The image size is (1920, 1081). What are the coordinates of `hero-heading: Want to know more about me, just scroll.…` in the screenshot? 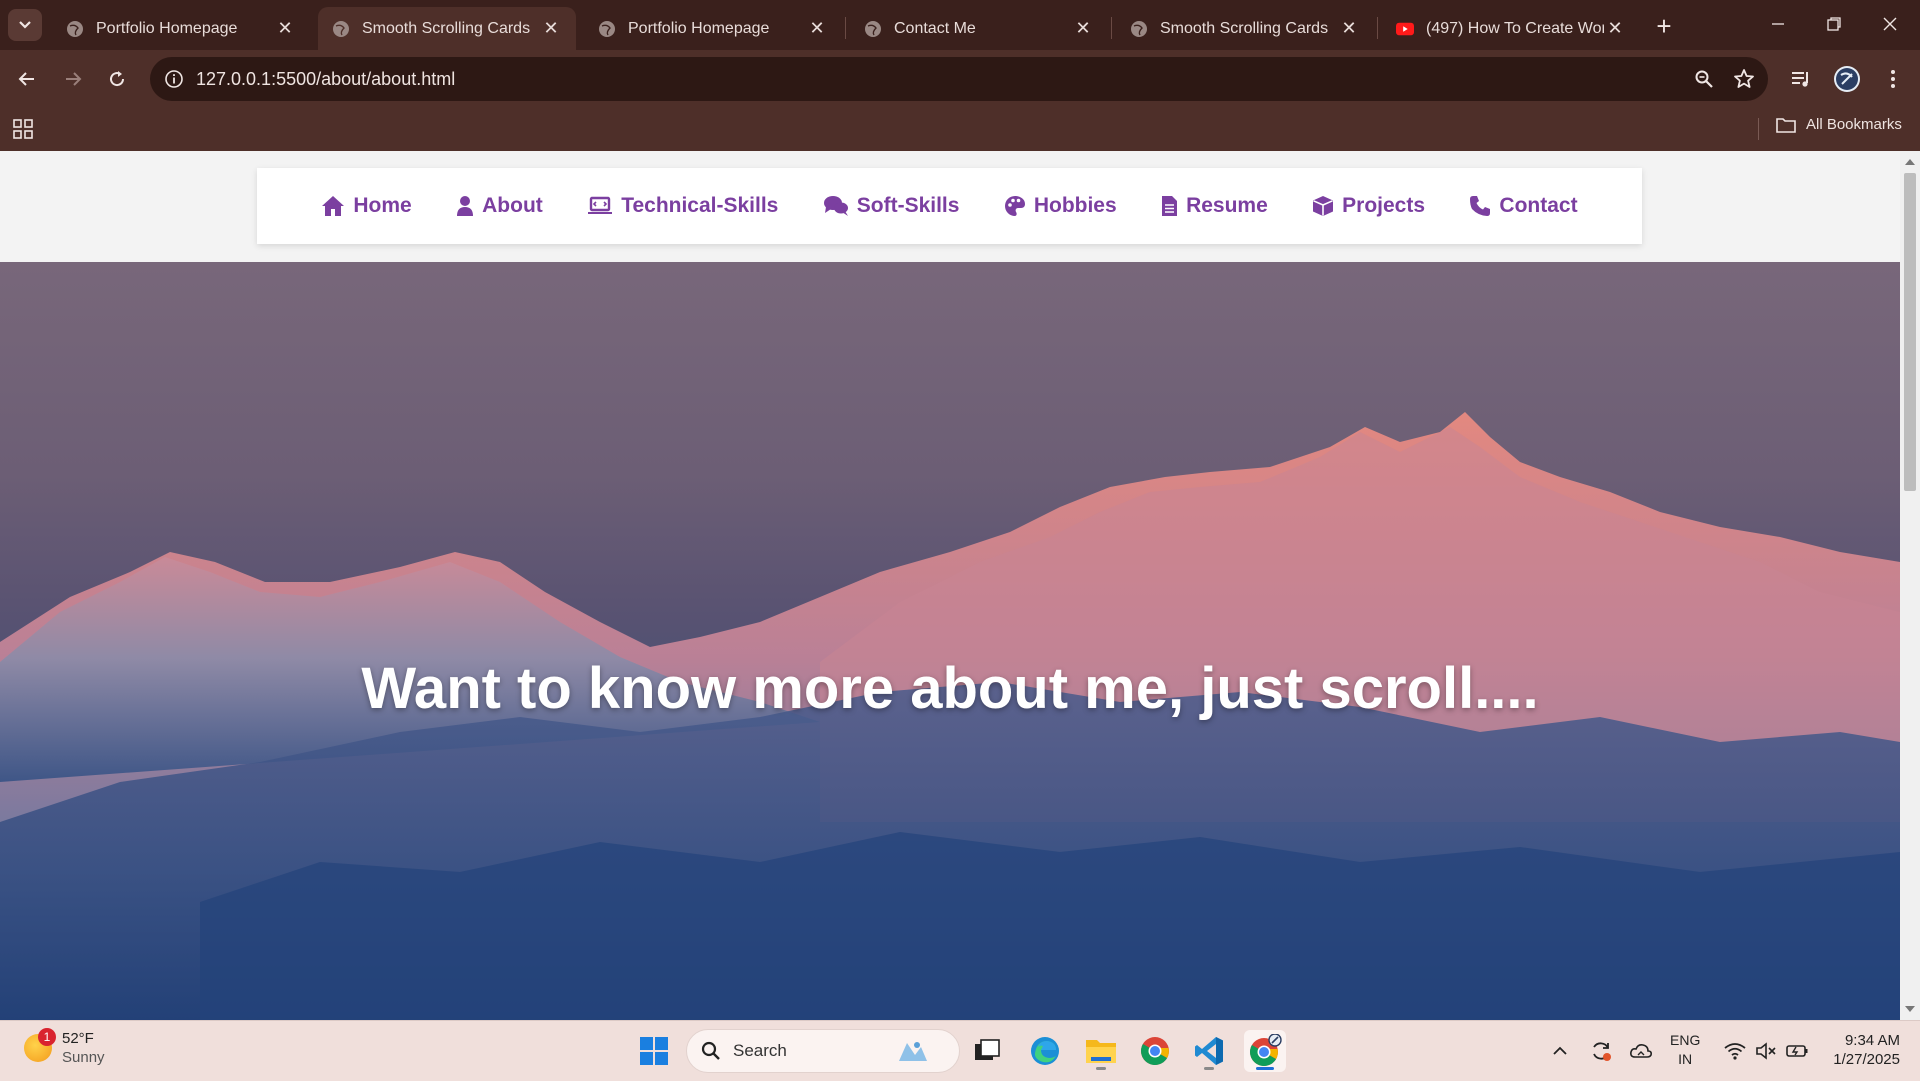 It's located at (950, 688).